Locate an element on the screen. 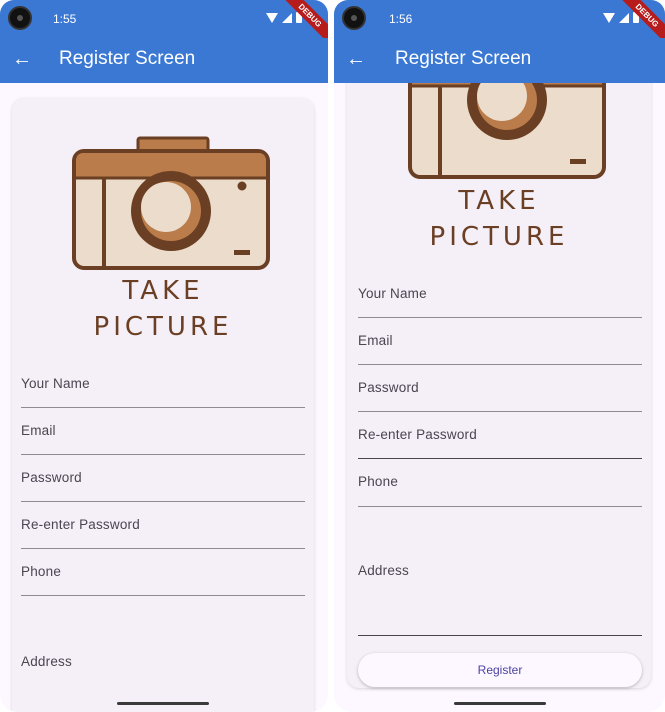 The height and width of the screenshot is (712, 665). status-time: 1:55 is located at coordinates (65, 19).